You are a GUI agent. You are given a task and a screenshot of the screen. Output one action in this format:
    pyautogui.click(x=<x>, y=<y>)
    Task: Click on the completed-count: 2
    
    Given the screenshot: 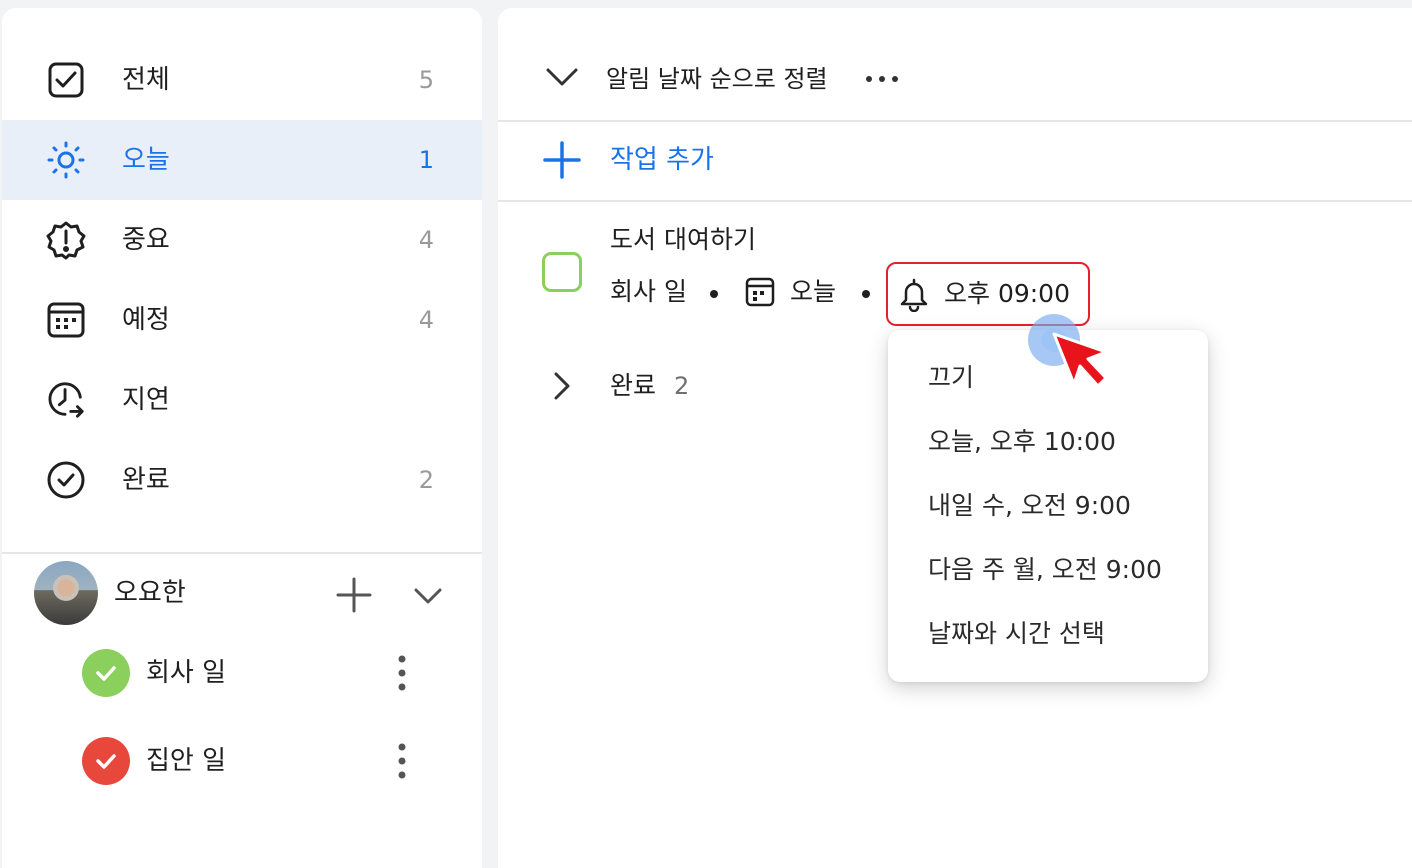 What is the action you would take?
    pyautogui.click(x=682, y=386)
    